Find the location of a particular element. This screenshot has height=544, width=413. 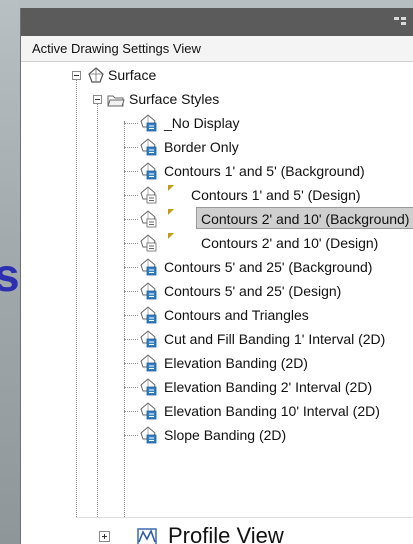

desktop-strip is located at coordinates (216, 4).